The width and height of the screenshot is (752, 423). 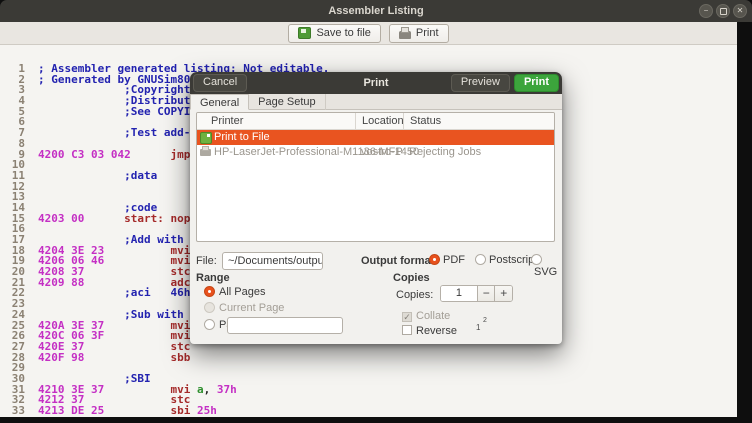 What do you see at coordinates (379, 121) in the screenshot?
I see `column-header-location: Location` at bounding box center [379, 121].